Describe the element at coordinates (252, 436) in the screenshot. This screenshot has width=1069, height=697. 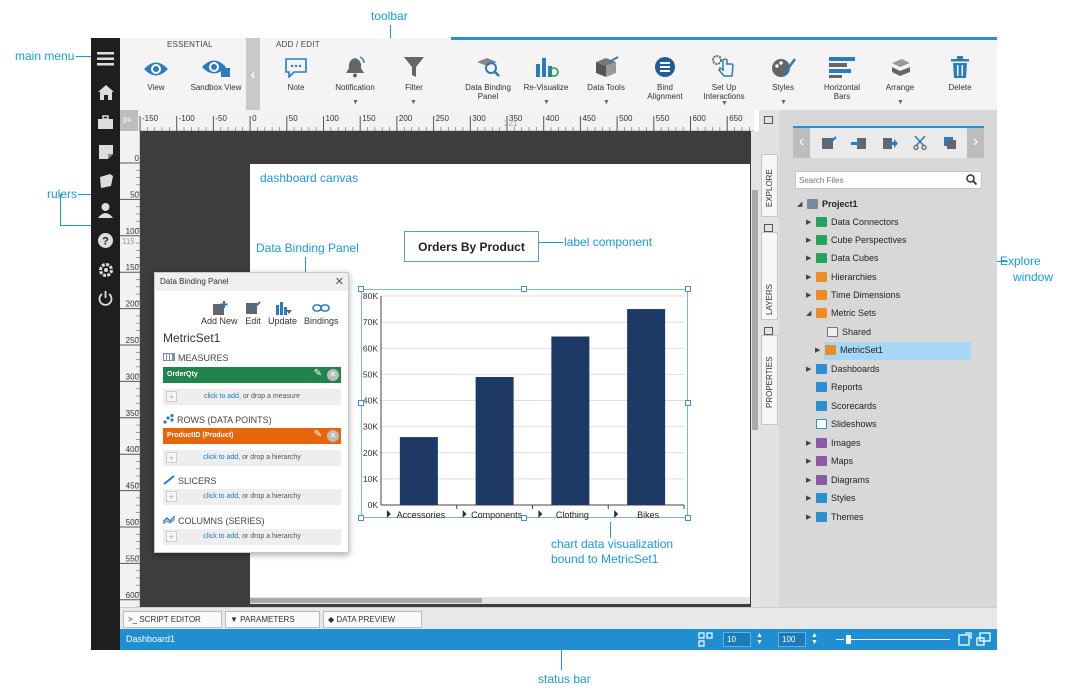
I see `row-productid-field: ProductID (Product) ✎ ✕` at that location.